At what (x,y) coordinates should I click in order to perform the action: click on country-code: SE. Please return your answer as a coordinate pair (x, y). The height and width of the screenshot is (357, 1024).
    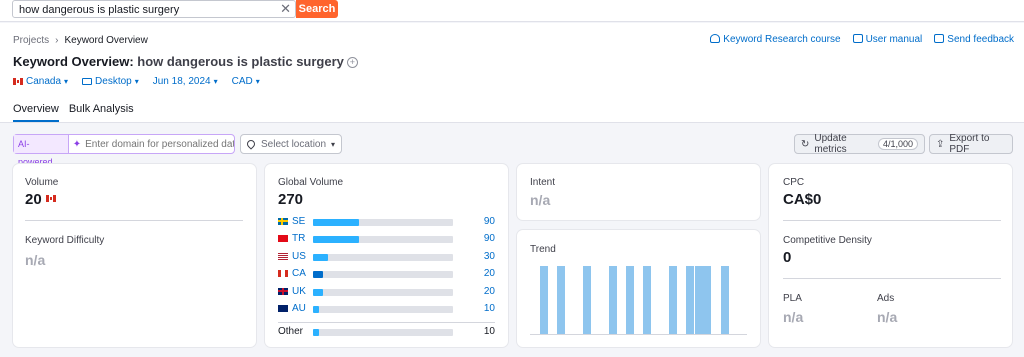
    Looking at the image, I should click on (299, 221).